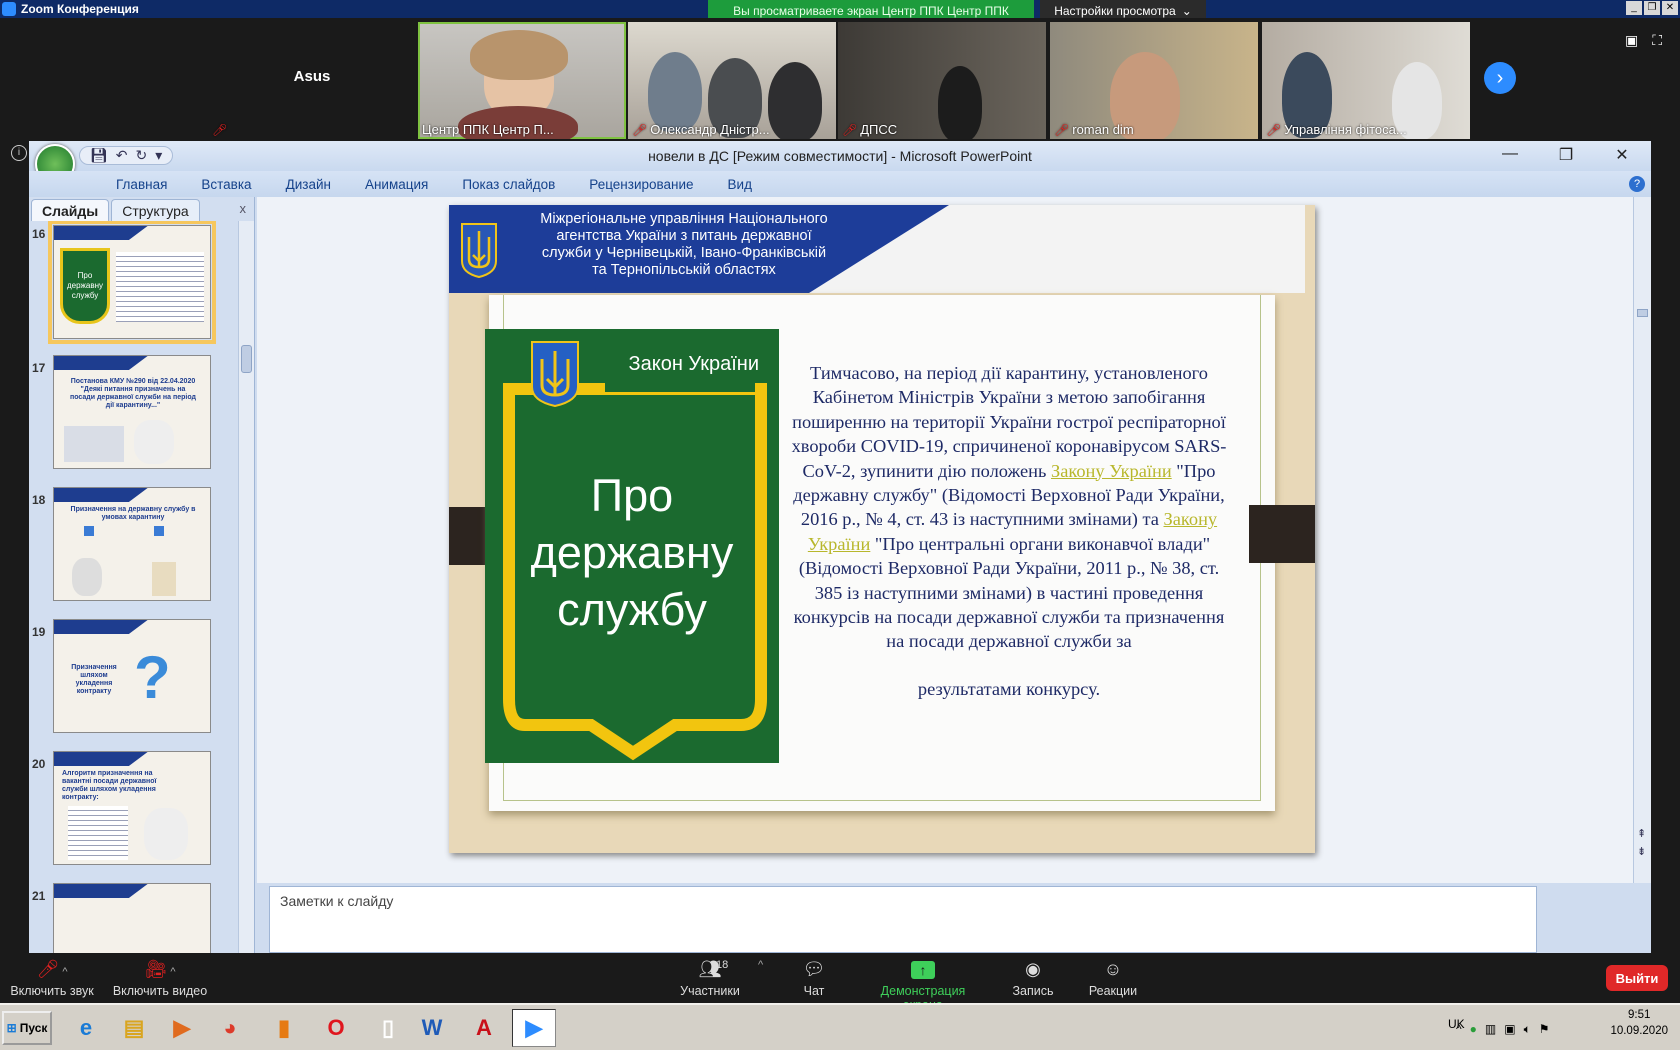  Describe the element at coordinates (1009, 689) in the screenshot. I see `slide-body-last-line: результатами конкурсу.` at that location.